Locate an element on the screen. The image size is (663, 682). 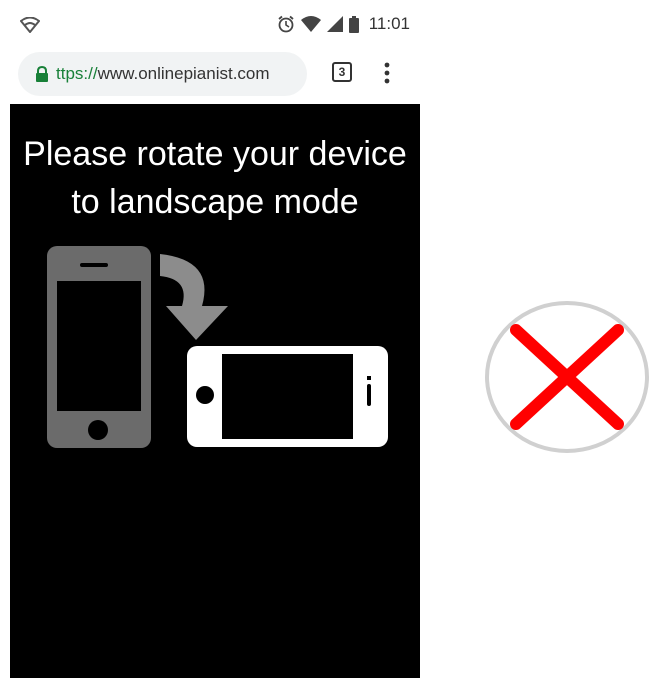
status-bar: 11:01 is located at coordinates (215, 23).